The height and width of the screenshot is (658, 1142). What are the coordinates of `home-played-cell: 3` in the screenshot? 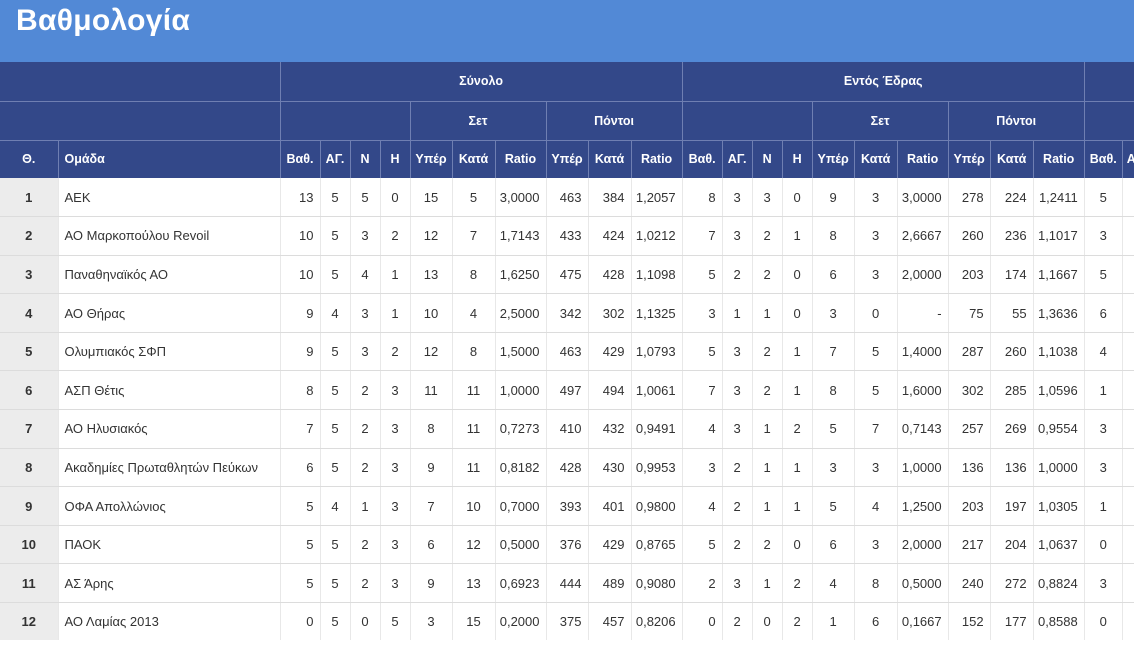 It's located at (737, 352).